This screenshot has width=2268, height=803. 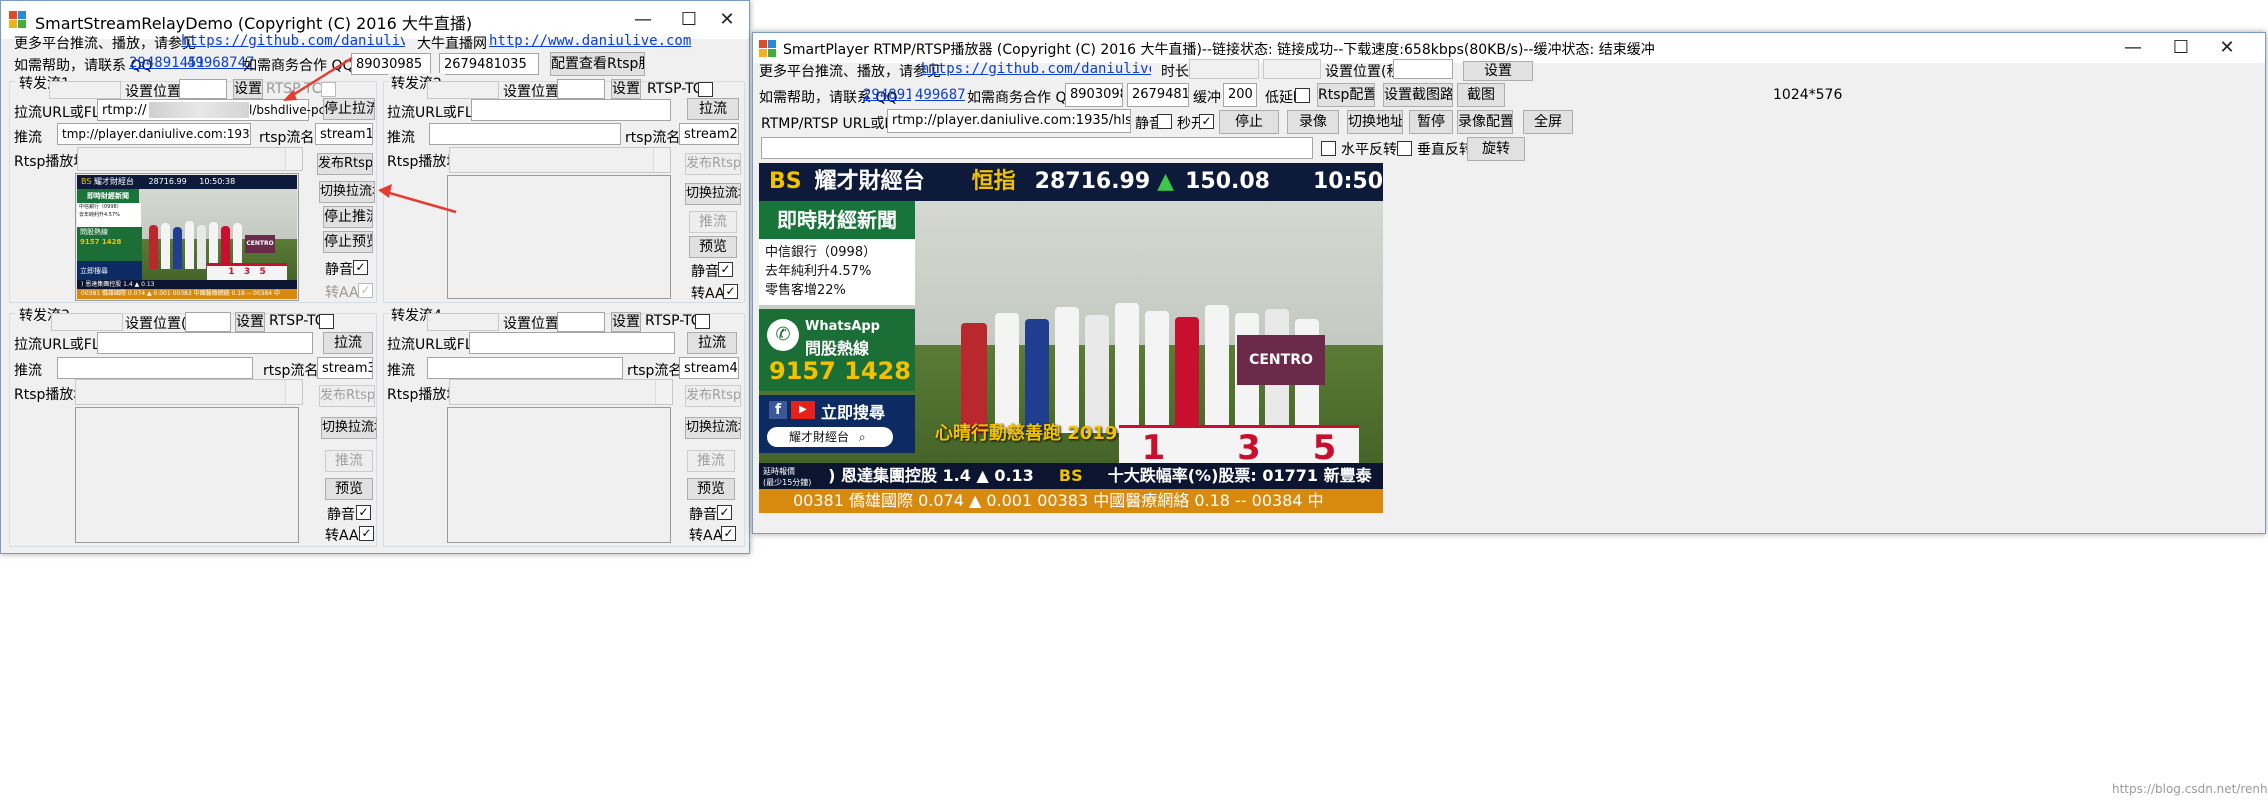 I want to click on search-label: 立即搜尋, so click(x=853, y=412).